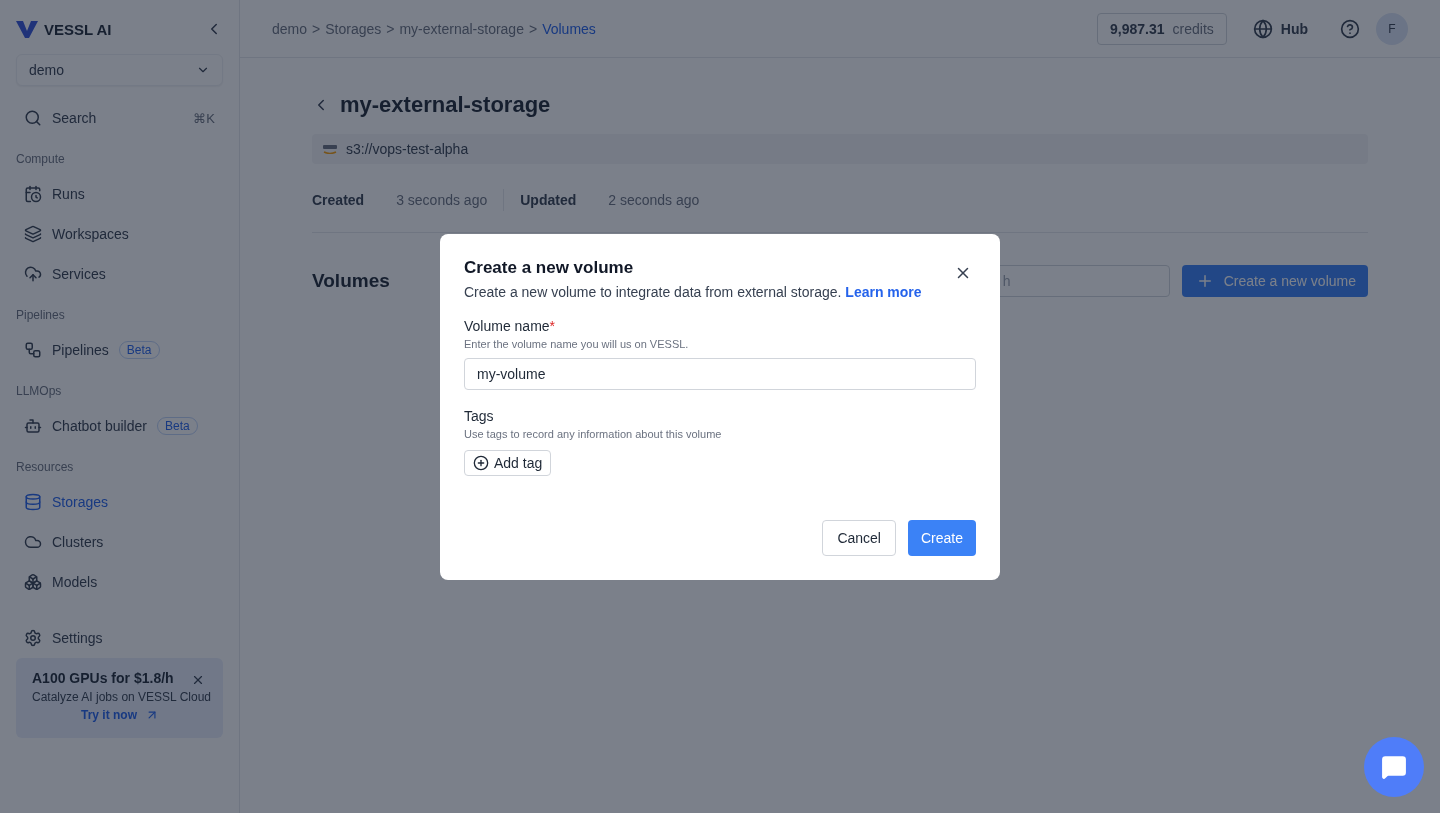 The image size is (1440, 813). I want to click on nav-item: Storages, so click(119, 502).